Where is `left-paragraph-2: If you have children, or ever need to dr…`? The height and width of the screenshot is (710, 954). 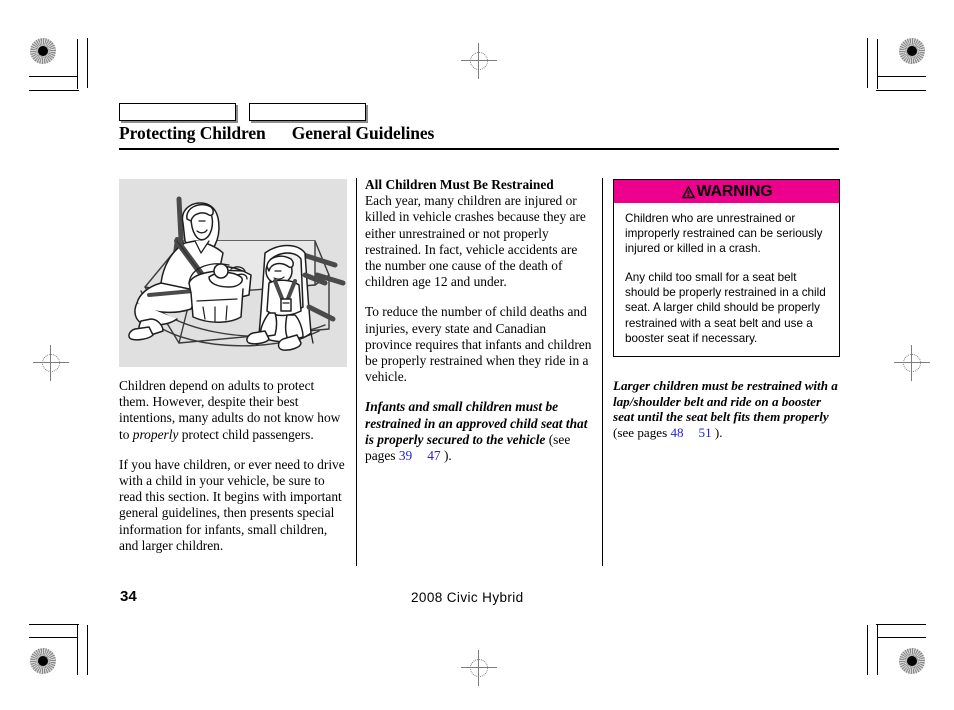
left-paragraph-2: If you have children, or ever need to dr… is located at coordinates (232, 504).